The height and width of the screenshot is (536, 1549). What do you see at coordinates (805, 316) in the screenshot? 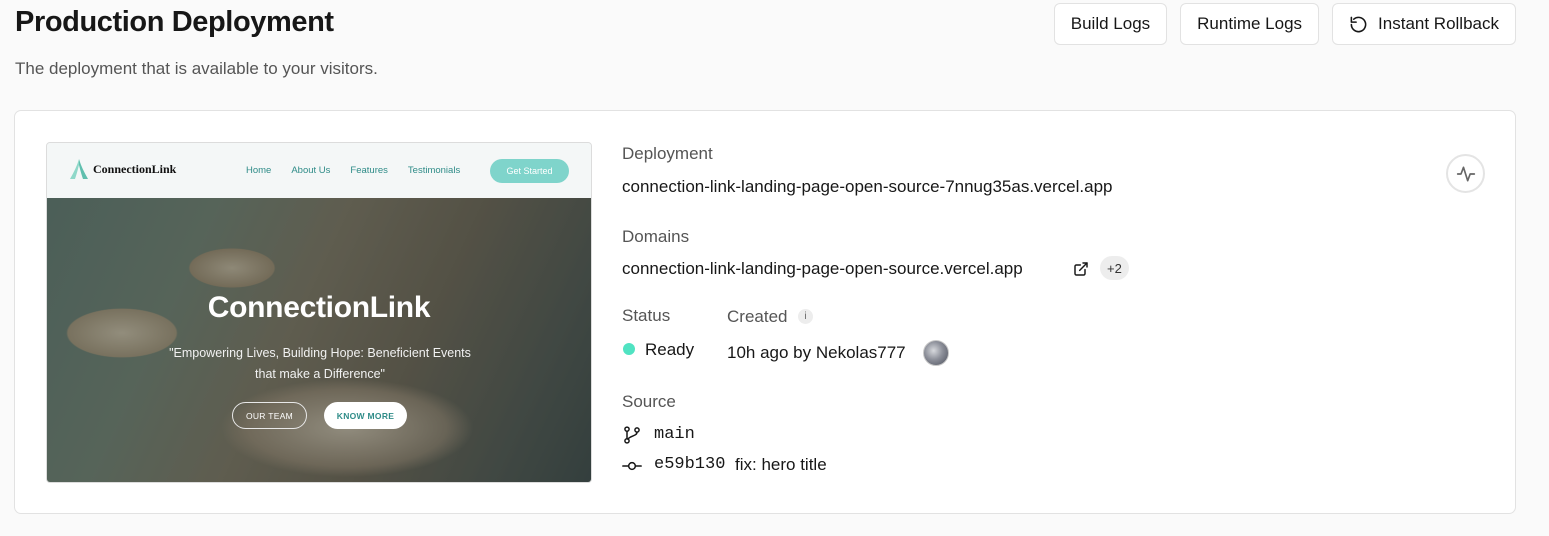
I see `info-icon: i` at bounding box center [805, 316].